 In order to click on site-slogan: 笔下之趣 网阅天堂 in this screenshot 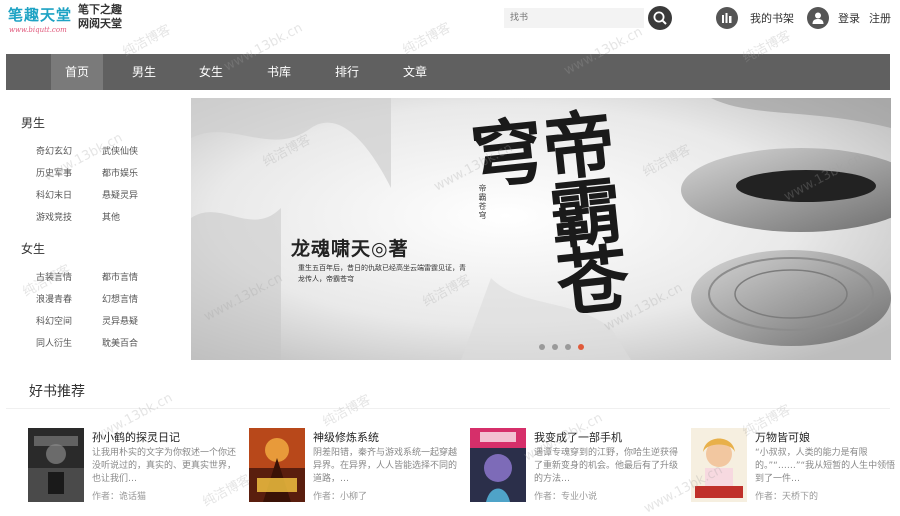, I will do `click(100, 17)`.